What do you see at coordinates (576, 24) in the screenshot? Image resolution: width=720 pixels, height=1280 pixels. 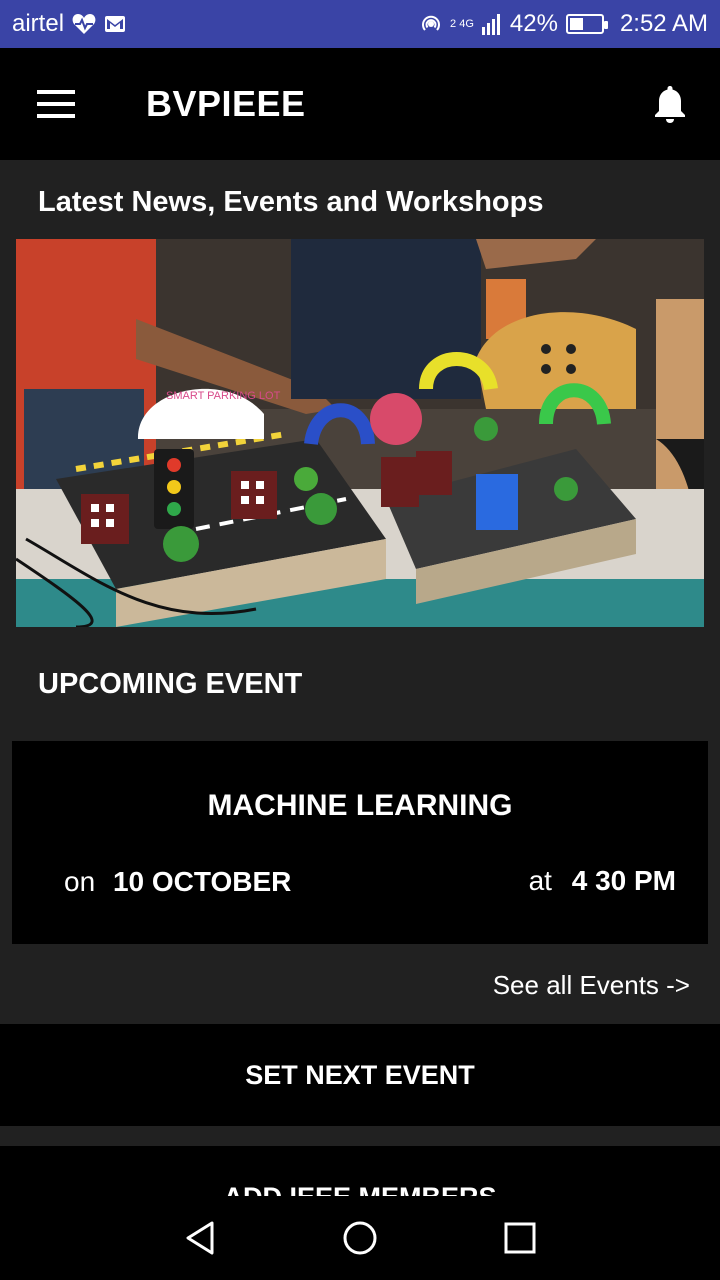 I see `battery-level` at bounding box center [576, 24].